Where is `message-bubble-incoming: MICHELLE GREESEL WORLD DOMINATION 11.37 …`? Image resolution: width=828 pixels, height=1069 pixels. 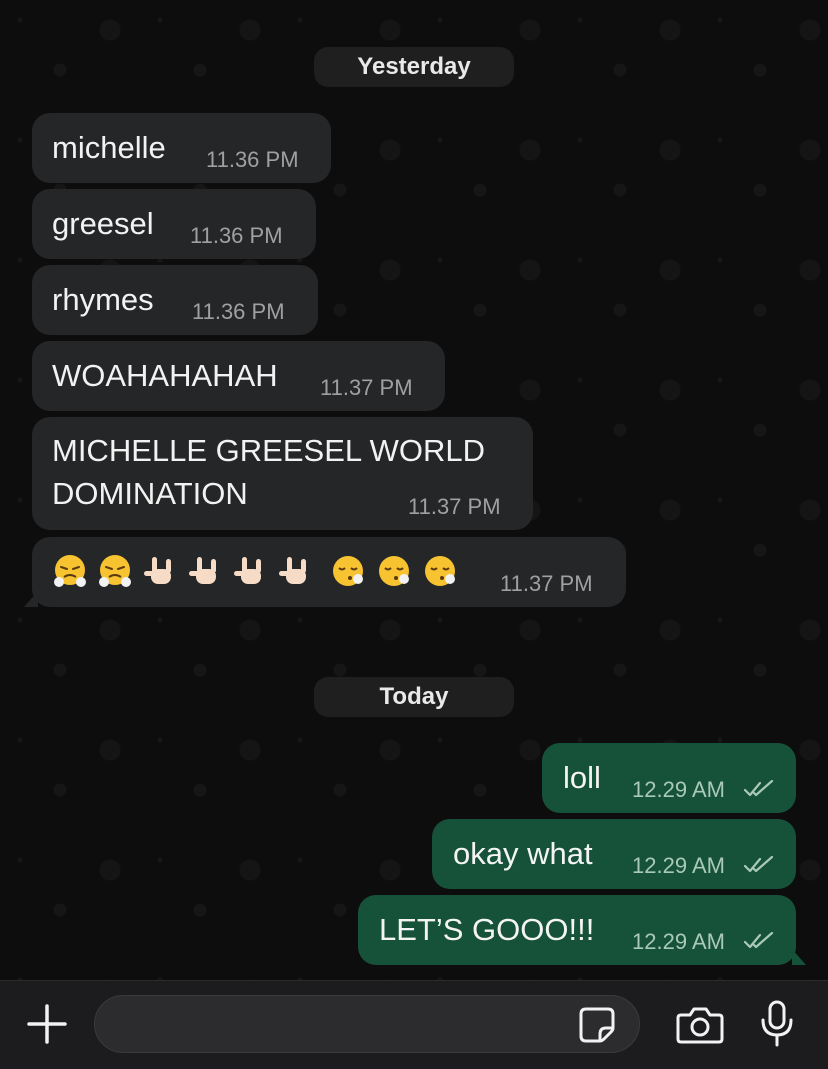 message-bubble-incoming: MICHELLE GREESEL WORLD DOMINATION 11.37 … is located at coordinates (282, 473).